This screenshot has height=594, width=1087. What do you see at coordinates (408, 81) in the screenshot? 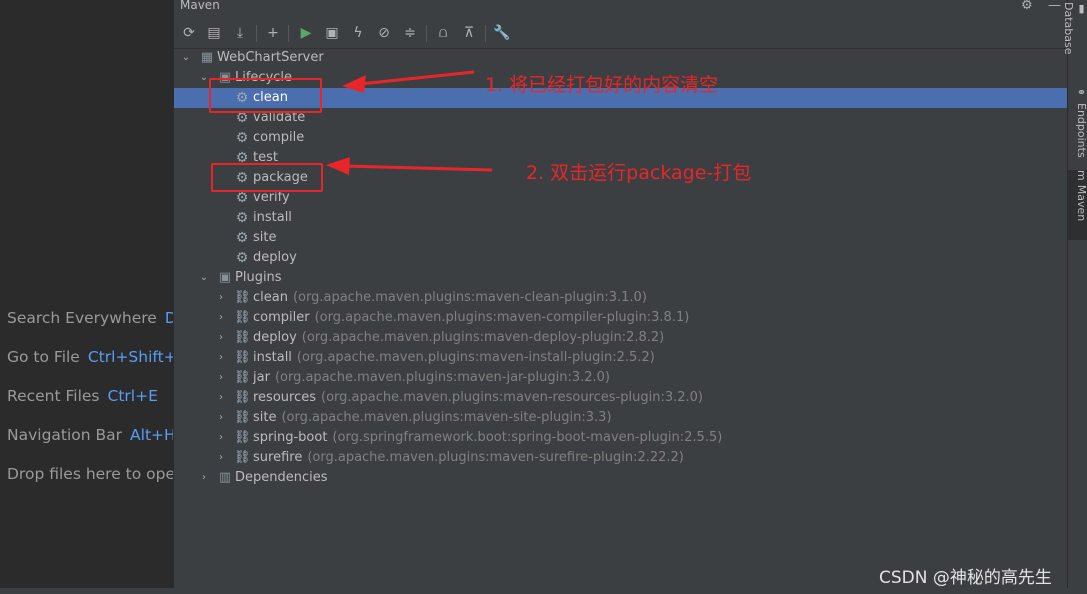
I see `arrow-to-clean` at bounding box center [408, 81].